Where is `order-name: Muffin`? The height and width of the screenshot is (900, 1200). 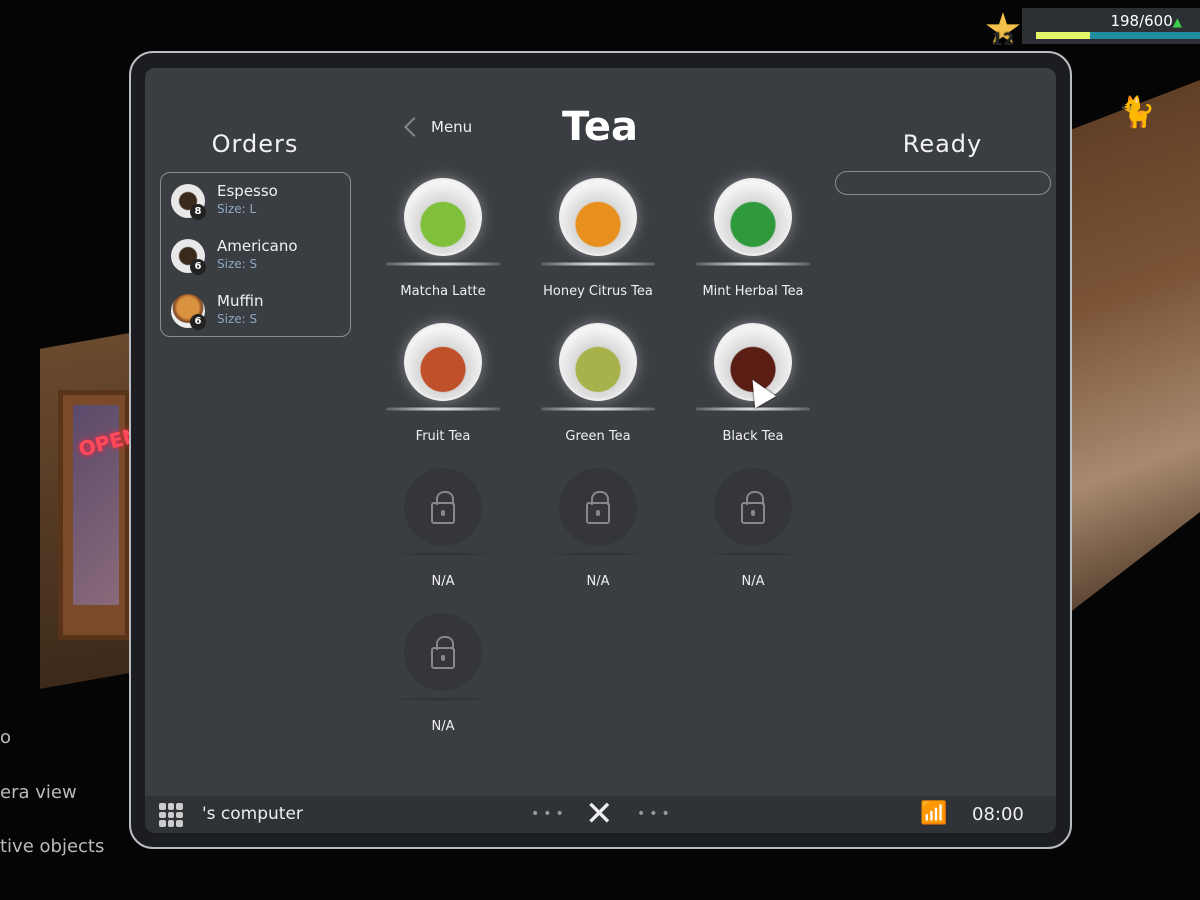
order-name: Muffin is located at coordinates (240, 301).